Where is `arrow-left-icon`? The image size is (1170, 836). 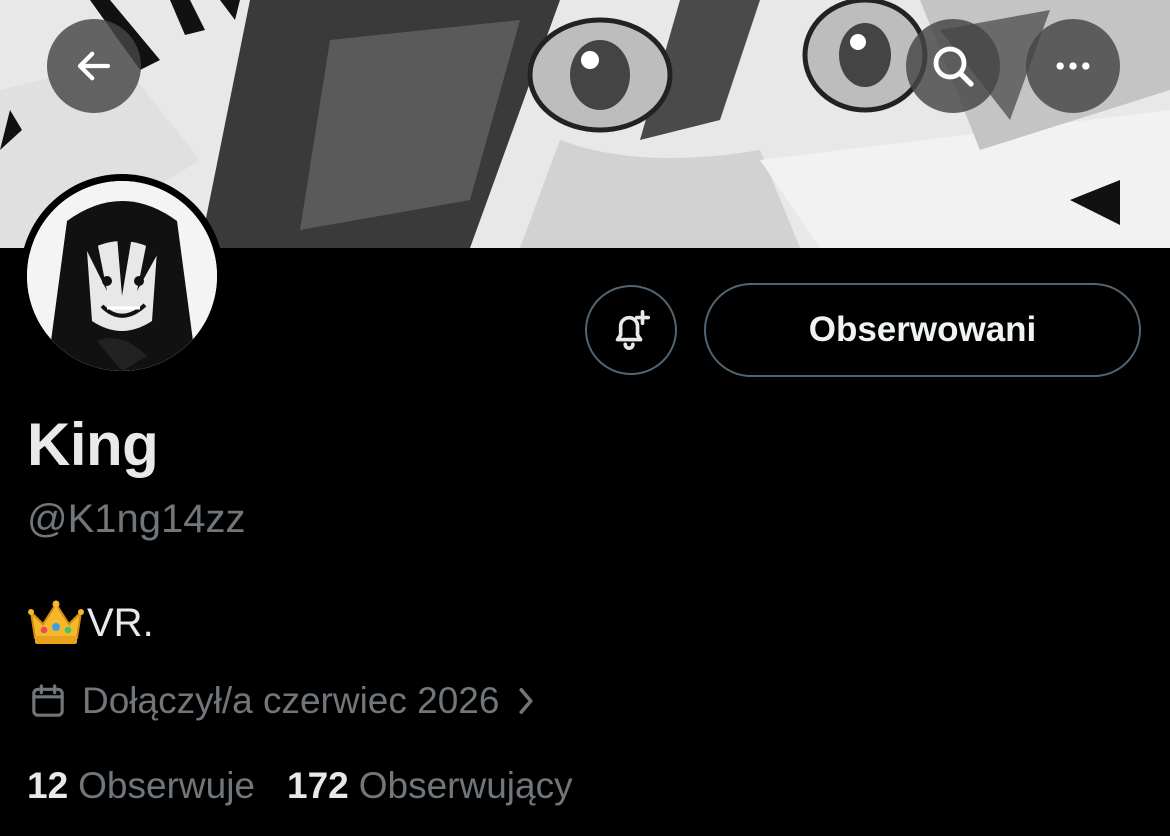
arrow-left-icon is located at coordinates (94, 66).